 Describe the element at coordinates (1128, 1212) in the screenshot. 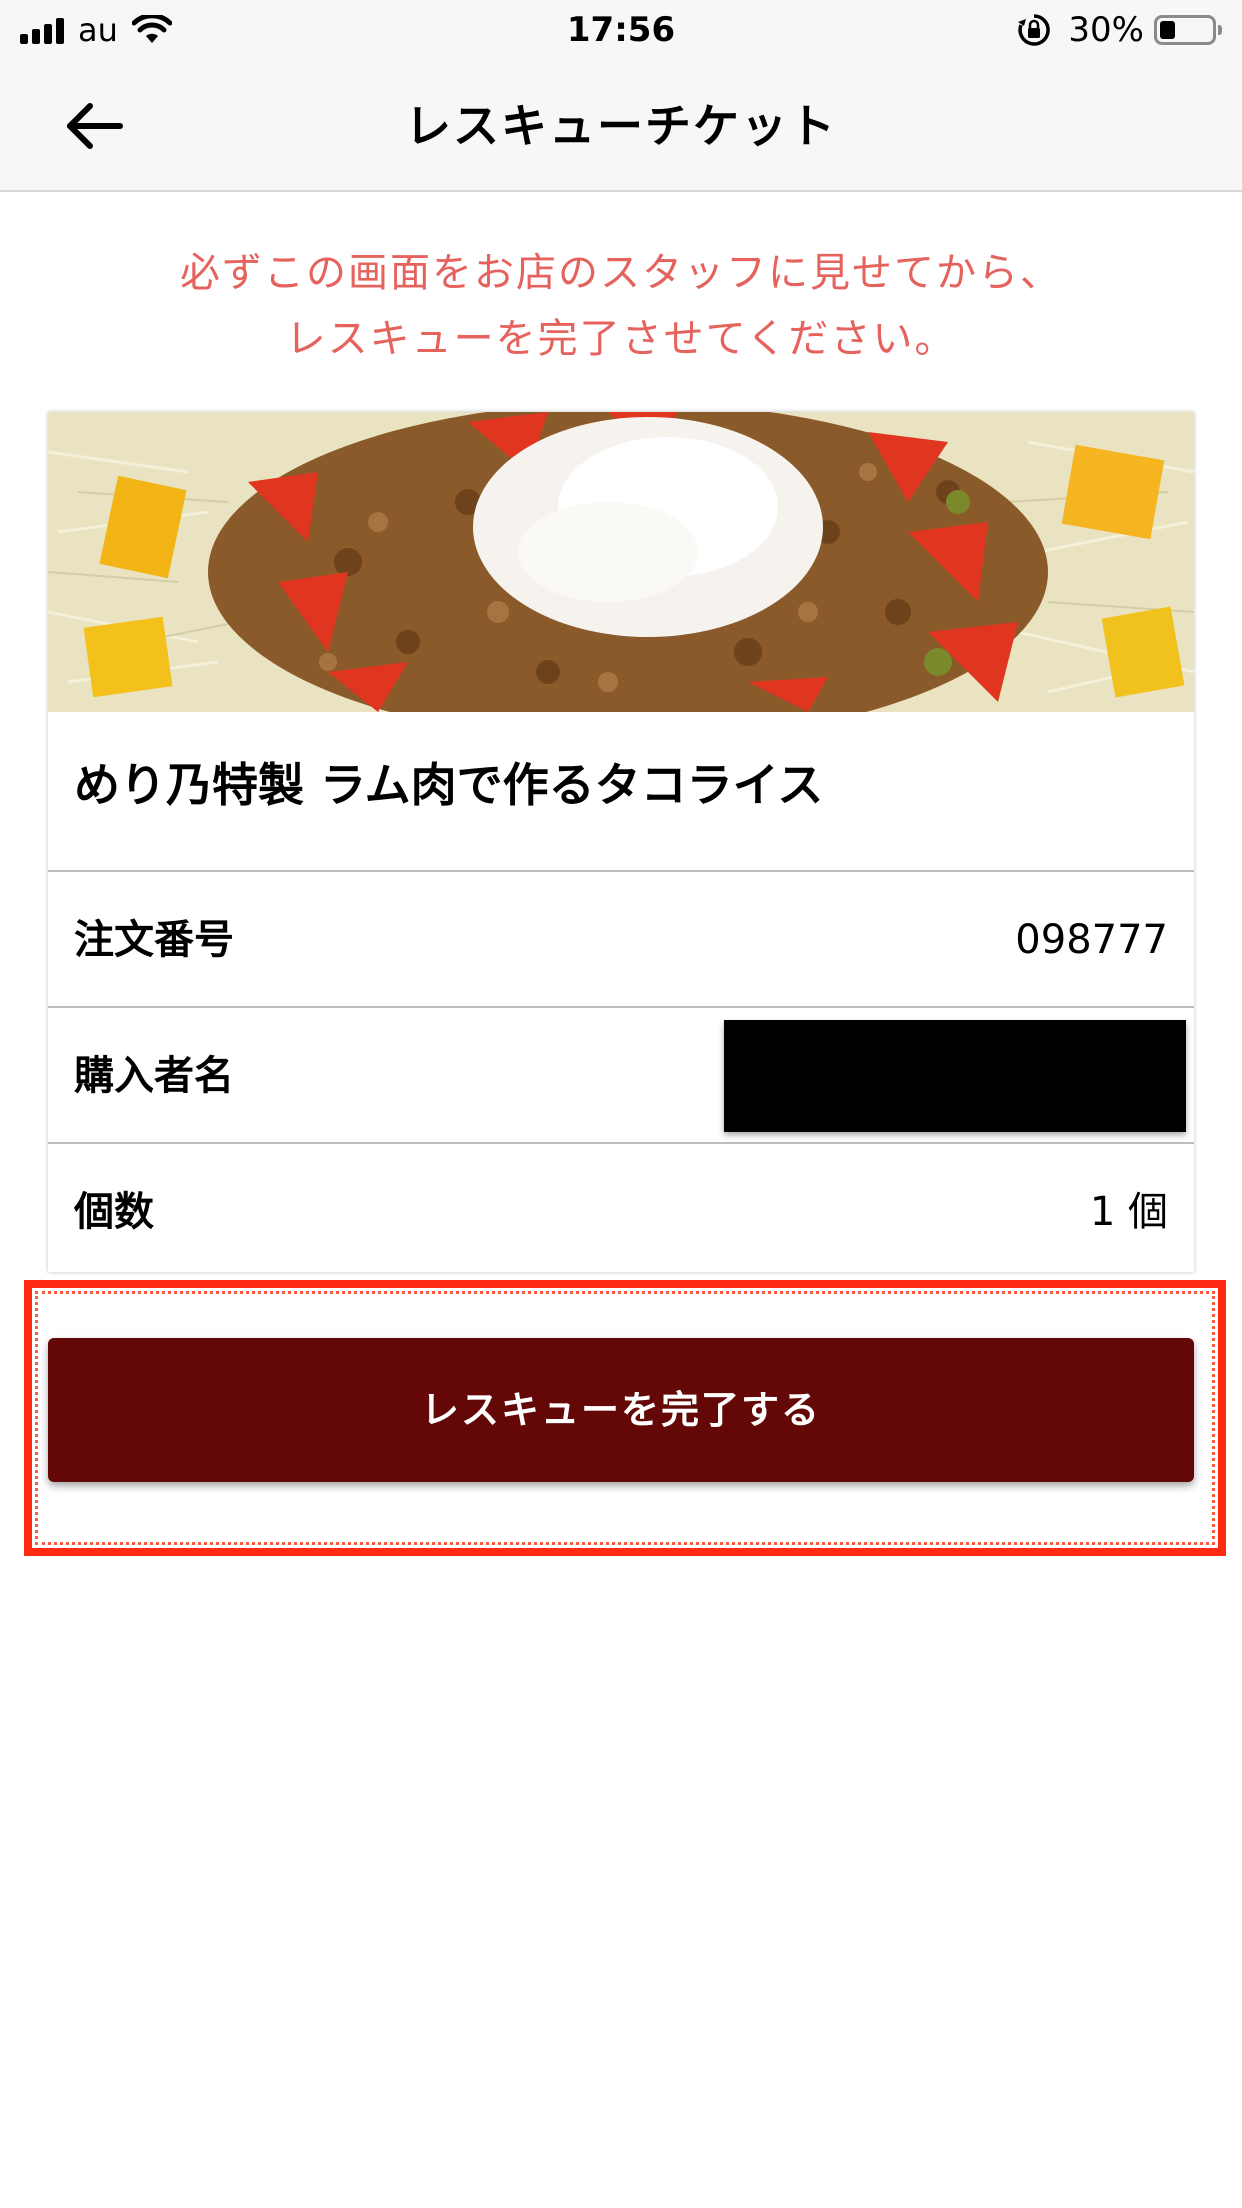

I see `quantity-value: 1 個` at that location.